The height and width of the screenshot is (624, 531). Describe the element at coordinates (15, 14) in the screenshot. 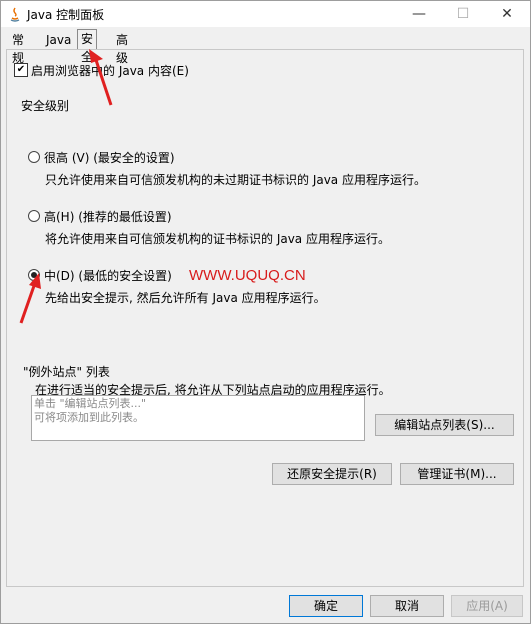

I see `java-logo-icon` at that location.